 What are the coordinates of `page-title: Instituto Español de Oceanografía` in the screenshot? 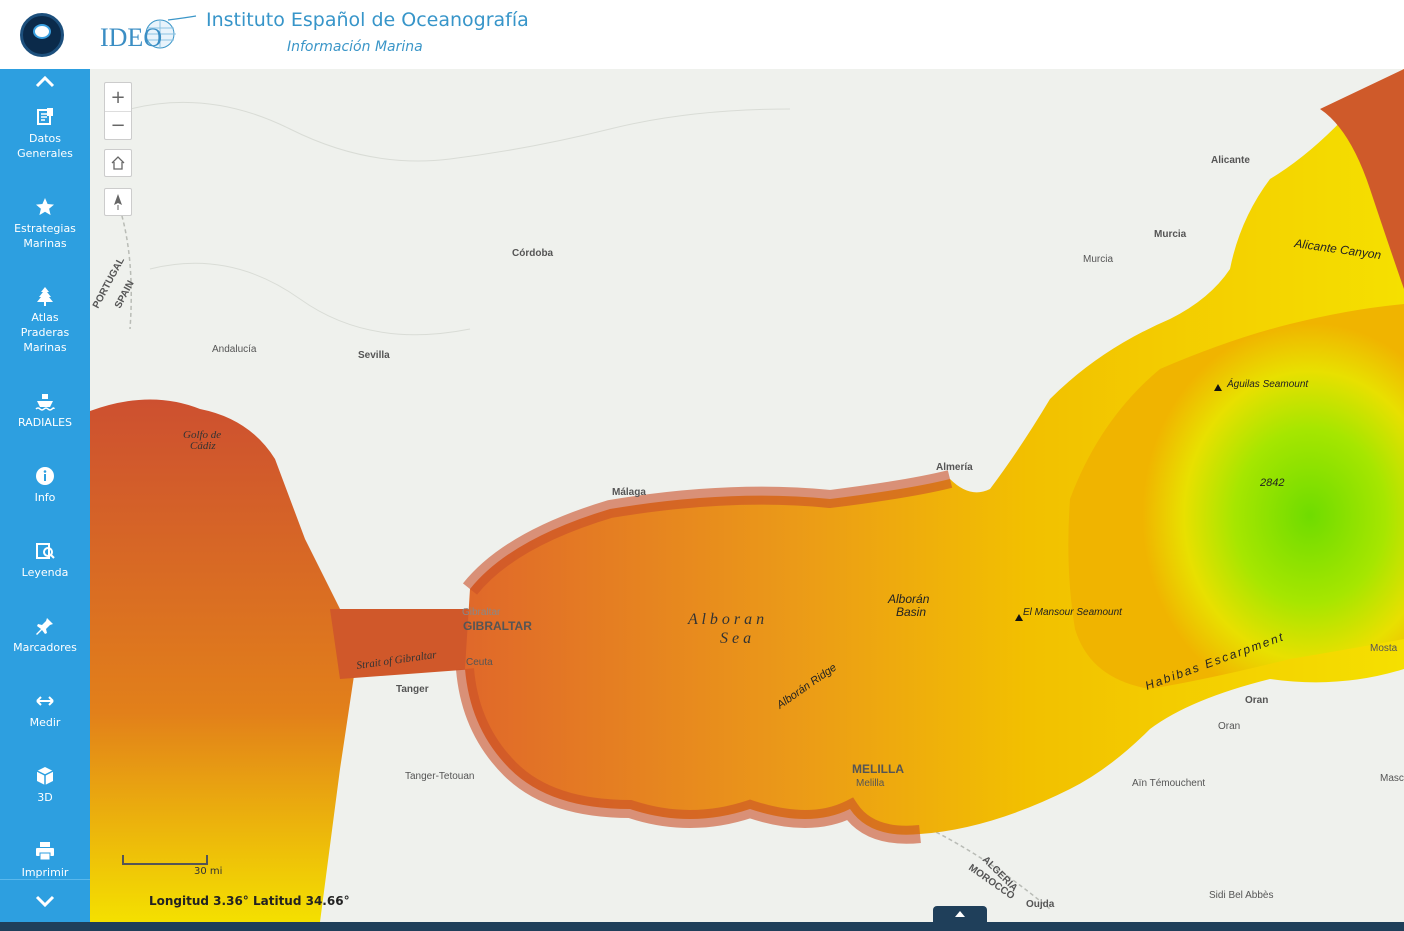 It's located at (367, 20).